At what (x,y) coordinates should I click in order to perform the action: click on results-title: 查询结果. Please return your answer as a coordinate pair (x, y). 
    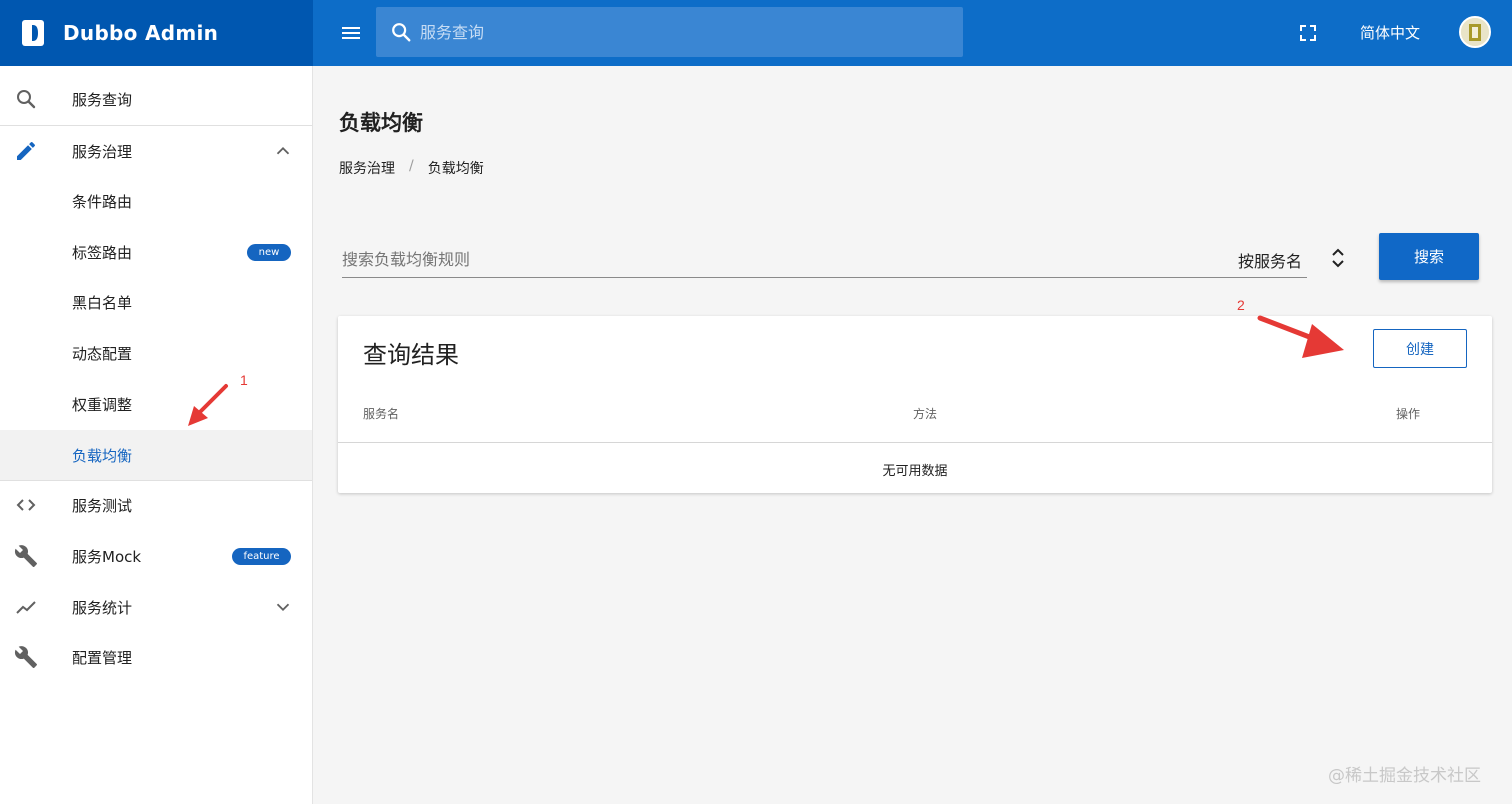
    Looking at the image, I should click on (411, 355).